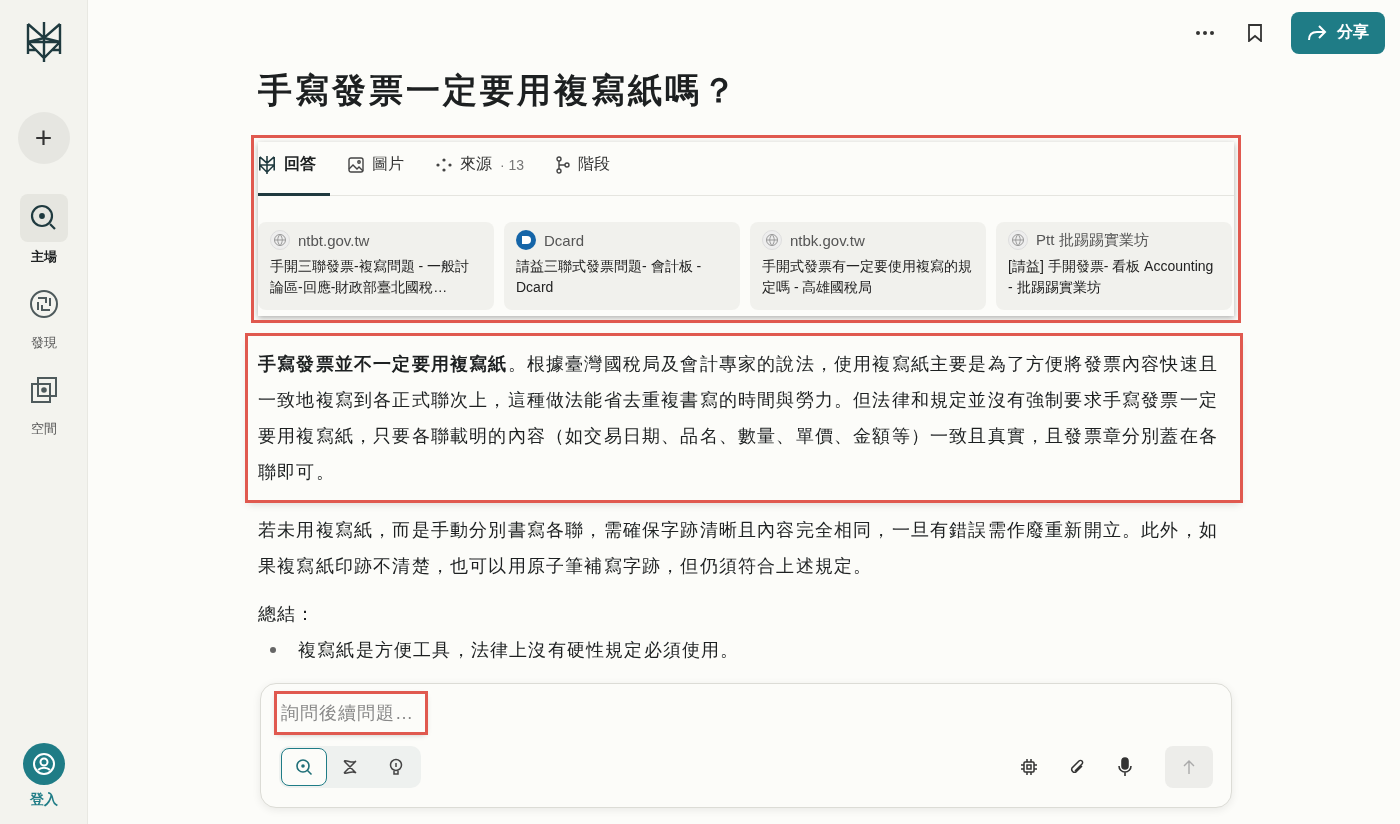 The width and height of the screenshot is (1400, 824). What do you see at coordinates (590, 170) in the screenshot?
I see `tab: 階段` at bounding box center [590, 170].